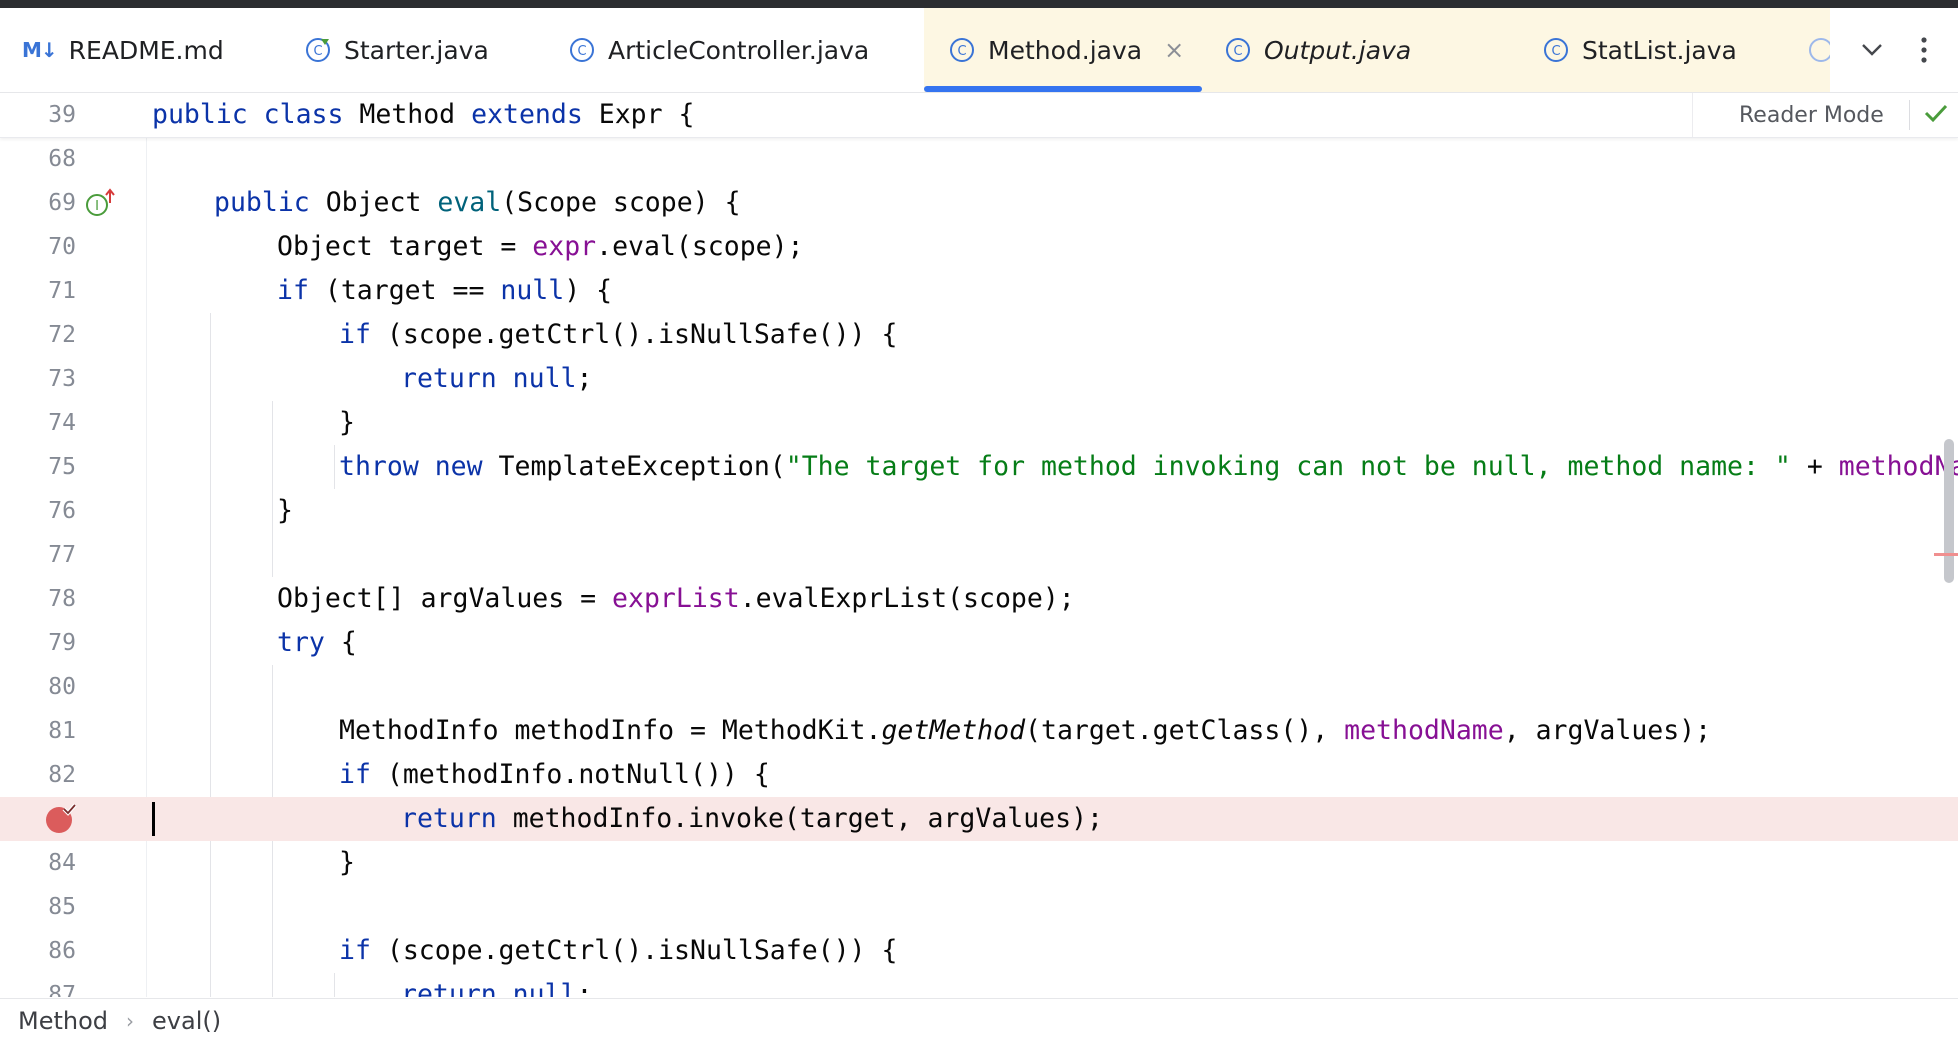 This screenshot has width=1958, height=1043. What do you see at coordinates (1872, 50) in the screenshot?
I see `tab-list-dropdown-chevron-icon` at bounding box center [1872, 50].